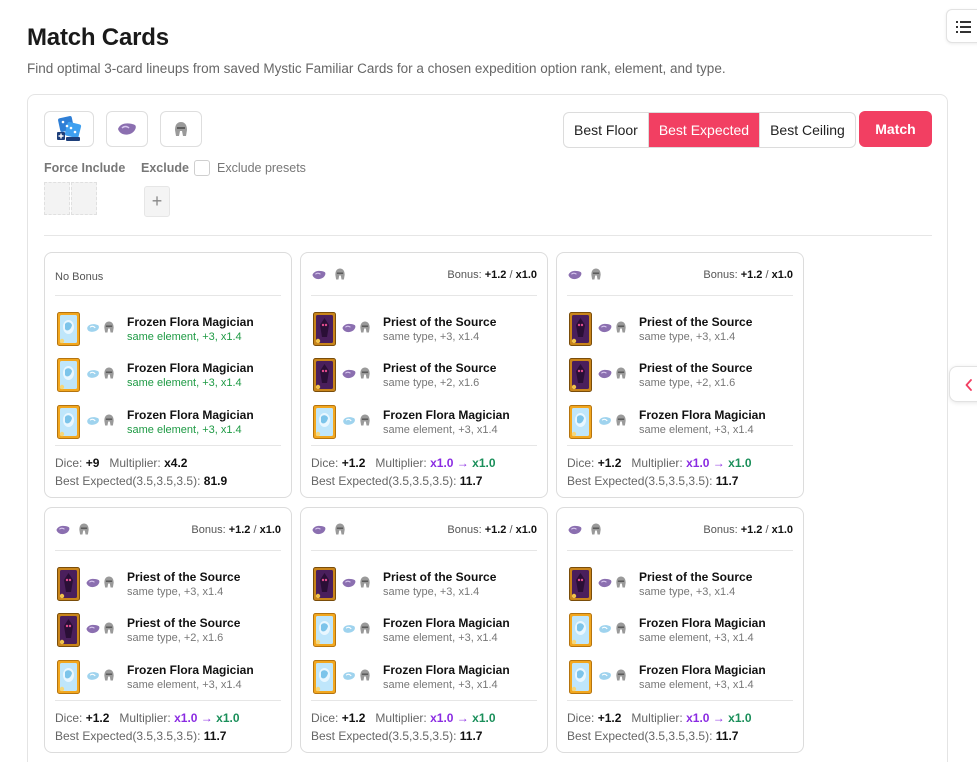 The height and width of the screenshot is (762, 977). Describe the element at coordinates (141, 481) in the screenshot. I see `best-expected-summary: Best Expected(3.5,3.5,3.5): 81.9` at that location.